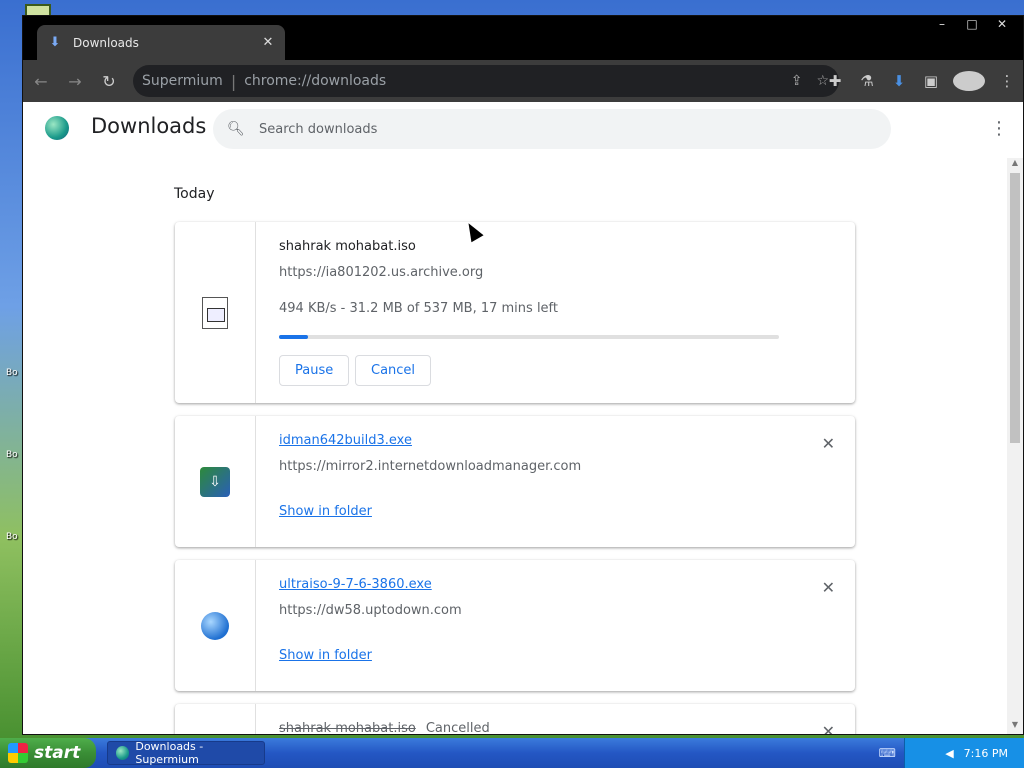  What do you see at coordinates (835, 81) in the screenshot?
I see `extensions-puzzle-icon: ✚` at bounding box center [835, 81].